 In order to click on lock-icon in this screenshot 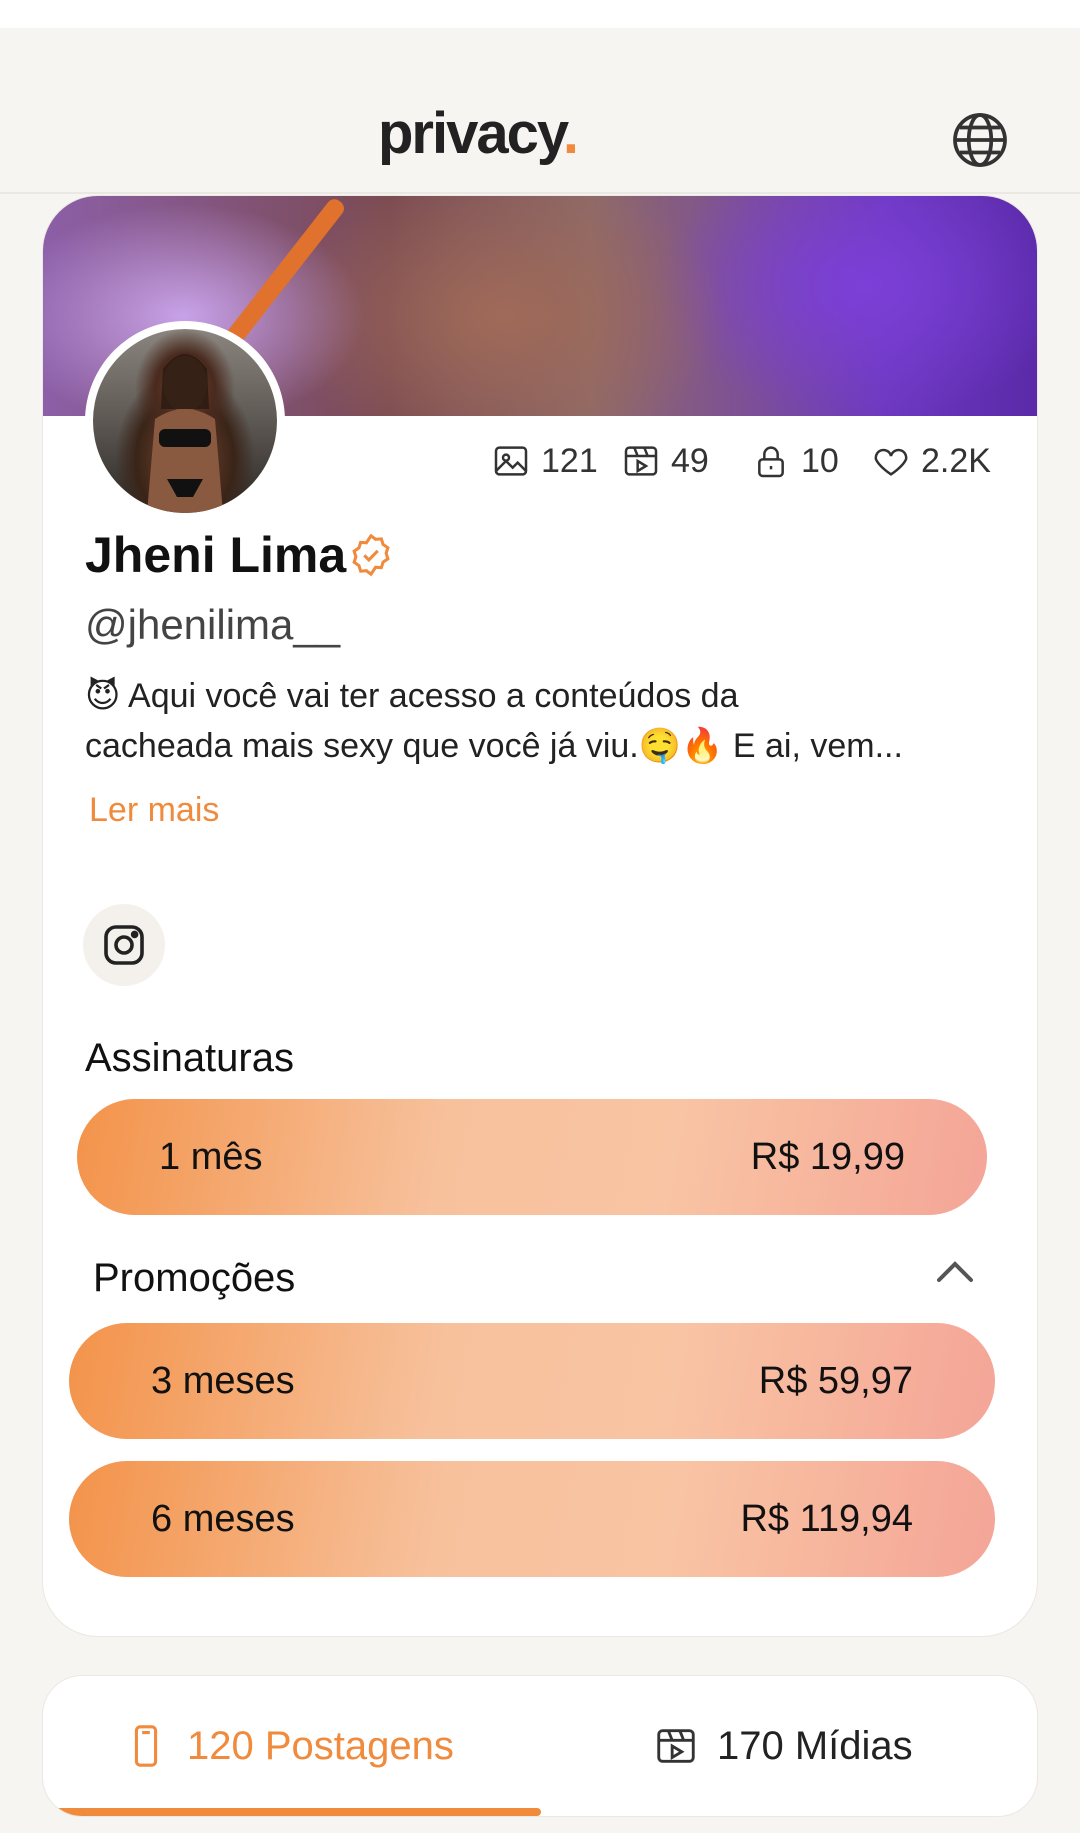, I will do `click(771, 462)`.